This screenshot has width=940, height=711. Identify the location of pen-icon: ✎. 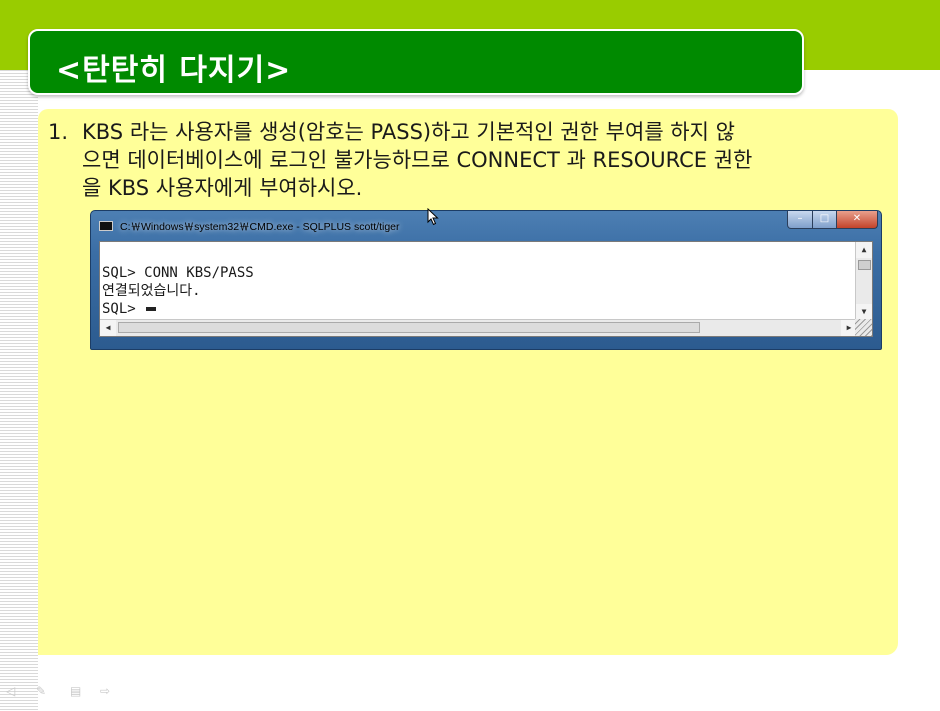
(41, 691).